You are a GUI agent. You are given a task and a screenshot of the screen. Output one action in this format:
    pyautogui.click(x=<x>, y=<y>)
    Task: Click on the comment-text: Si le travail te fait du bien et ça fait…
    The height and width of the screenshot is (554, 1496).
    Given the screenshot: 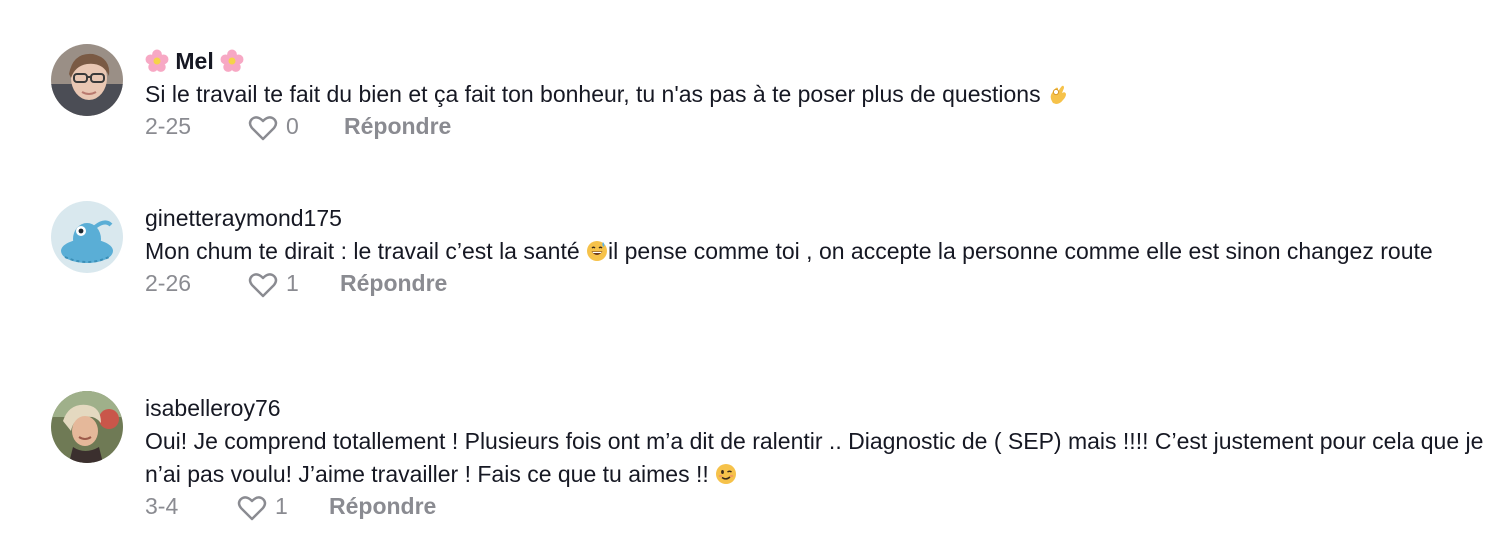 What is the action you would take?
    pyautogui.click(x=816, y=94)
    